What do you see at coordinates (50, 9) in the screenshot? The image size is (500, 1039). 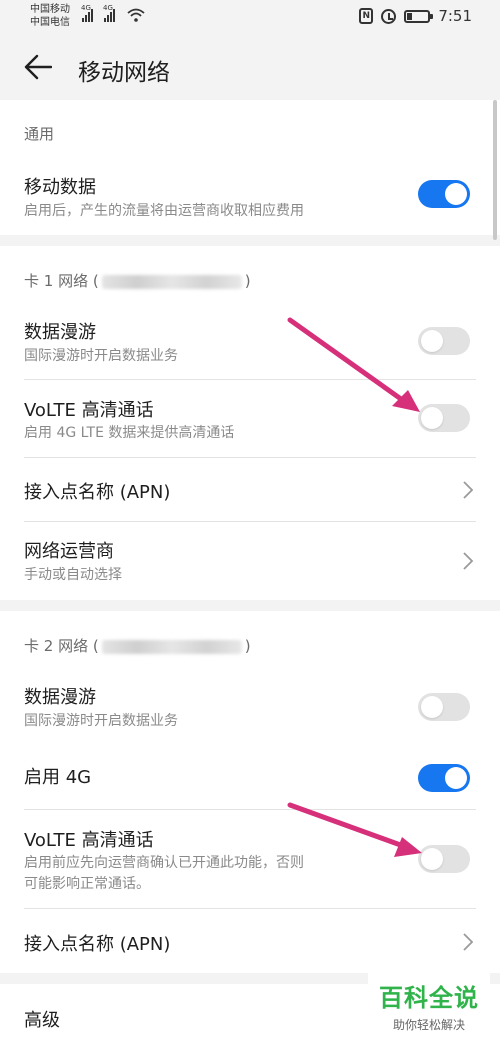 I see `carrier-1: 中国移动` at bounding box center [50, 9].